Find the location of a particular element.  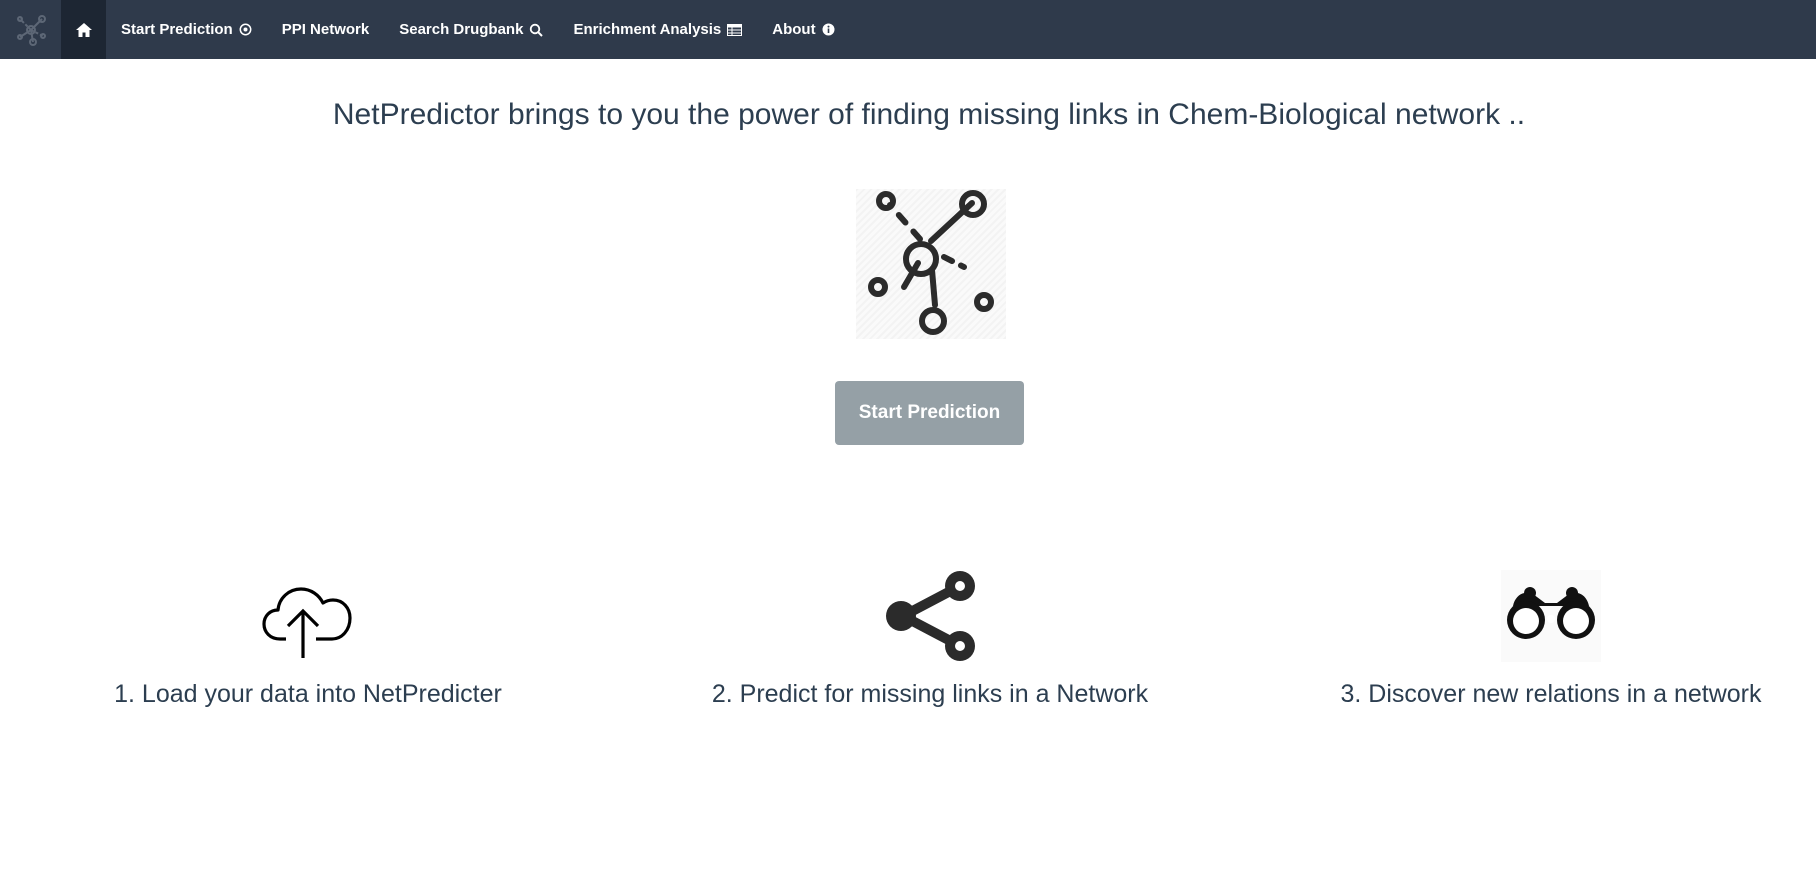

info-icon is located at coordinates (828, 29).